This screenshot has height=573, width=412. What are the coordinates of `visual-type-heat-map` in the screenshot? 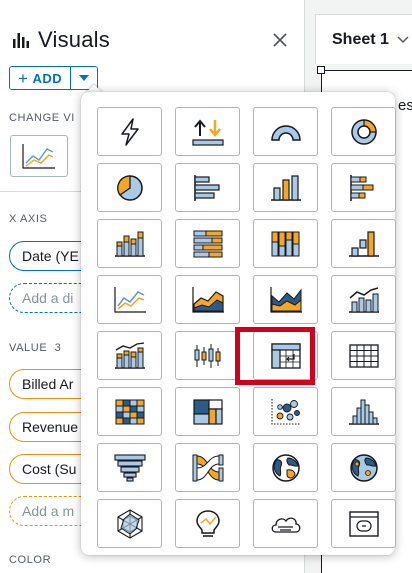 It's located at (129, 411).